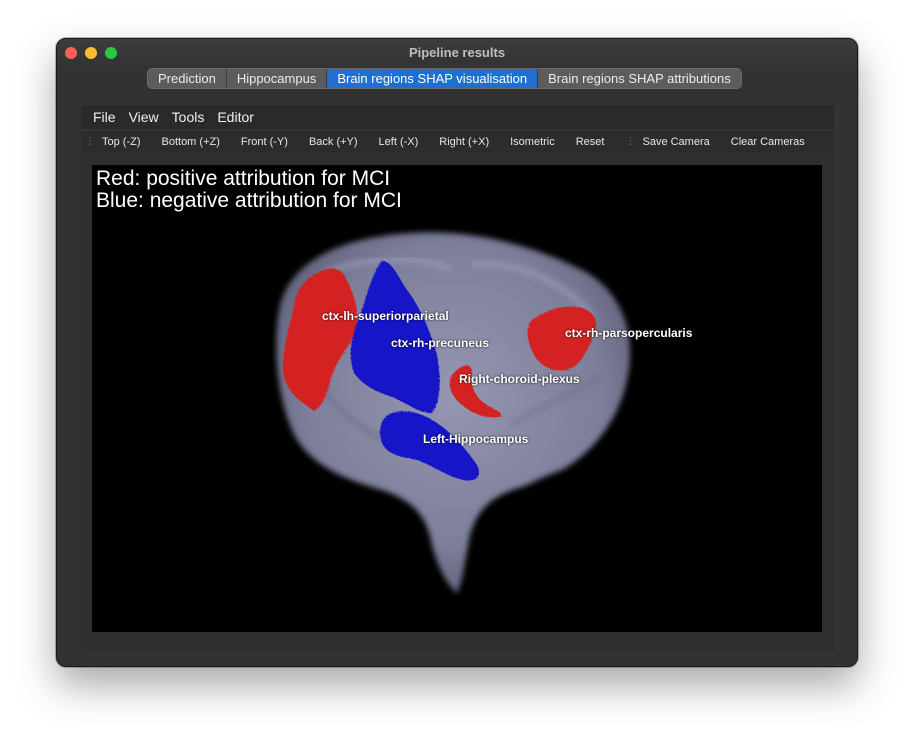  I want to click on camera-back-button: Back (+Y), so click(333, 142).